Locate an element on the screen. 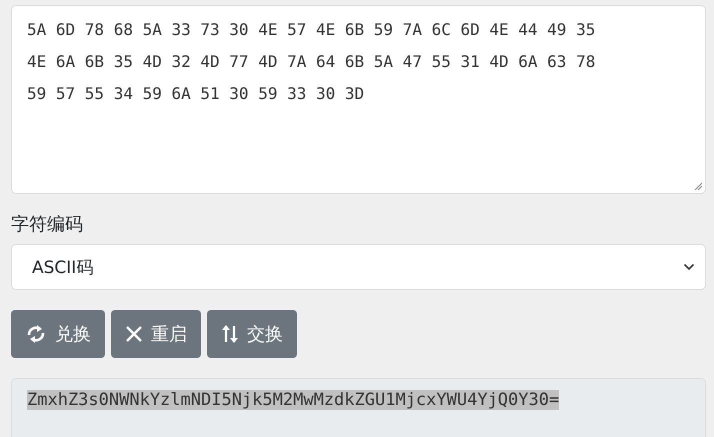 The height and width of the screenshot is (437, 714). base64-text: ZmxhZ3s0NWNkYzlmNDI5Njk5M2MwMzdkZGU1MjcxYWU4YjQ0Y30= is located at coordinates (293, 400).